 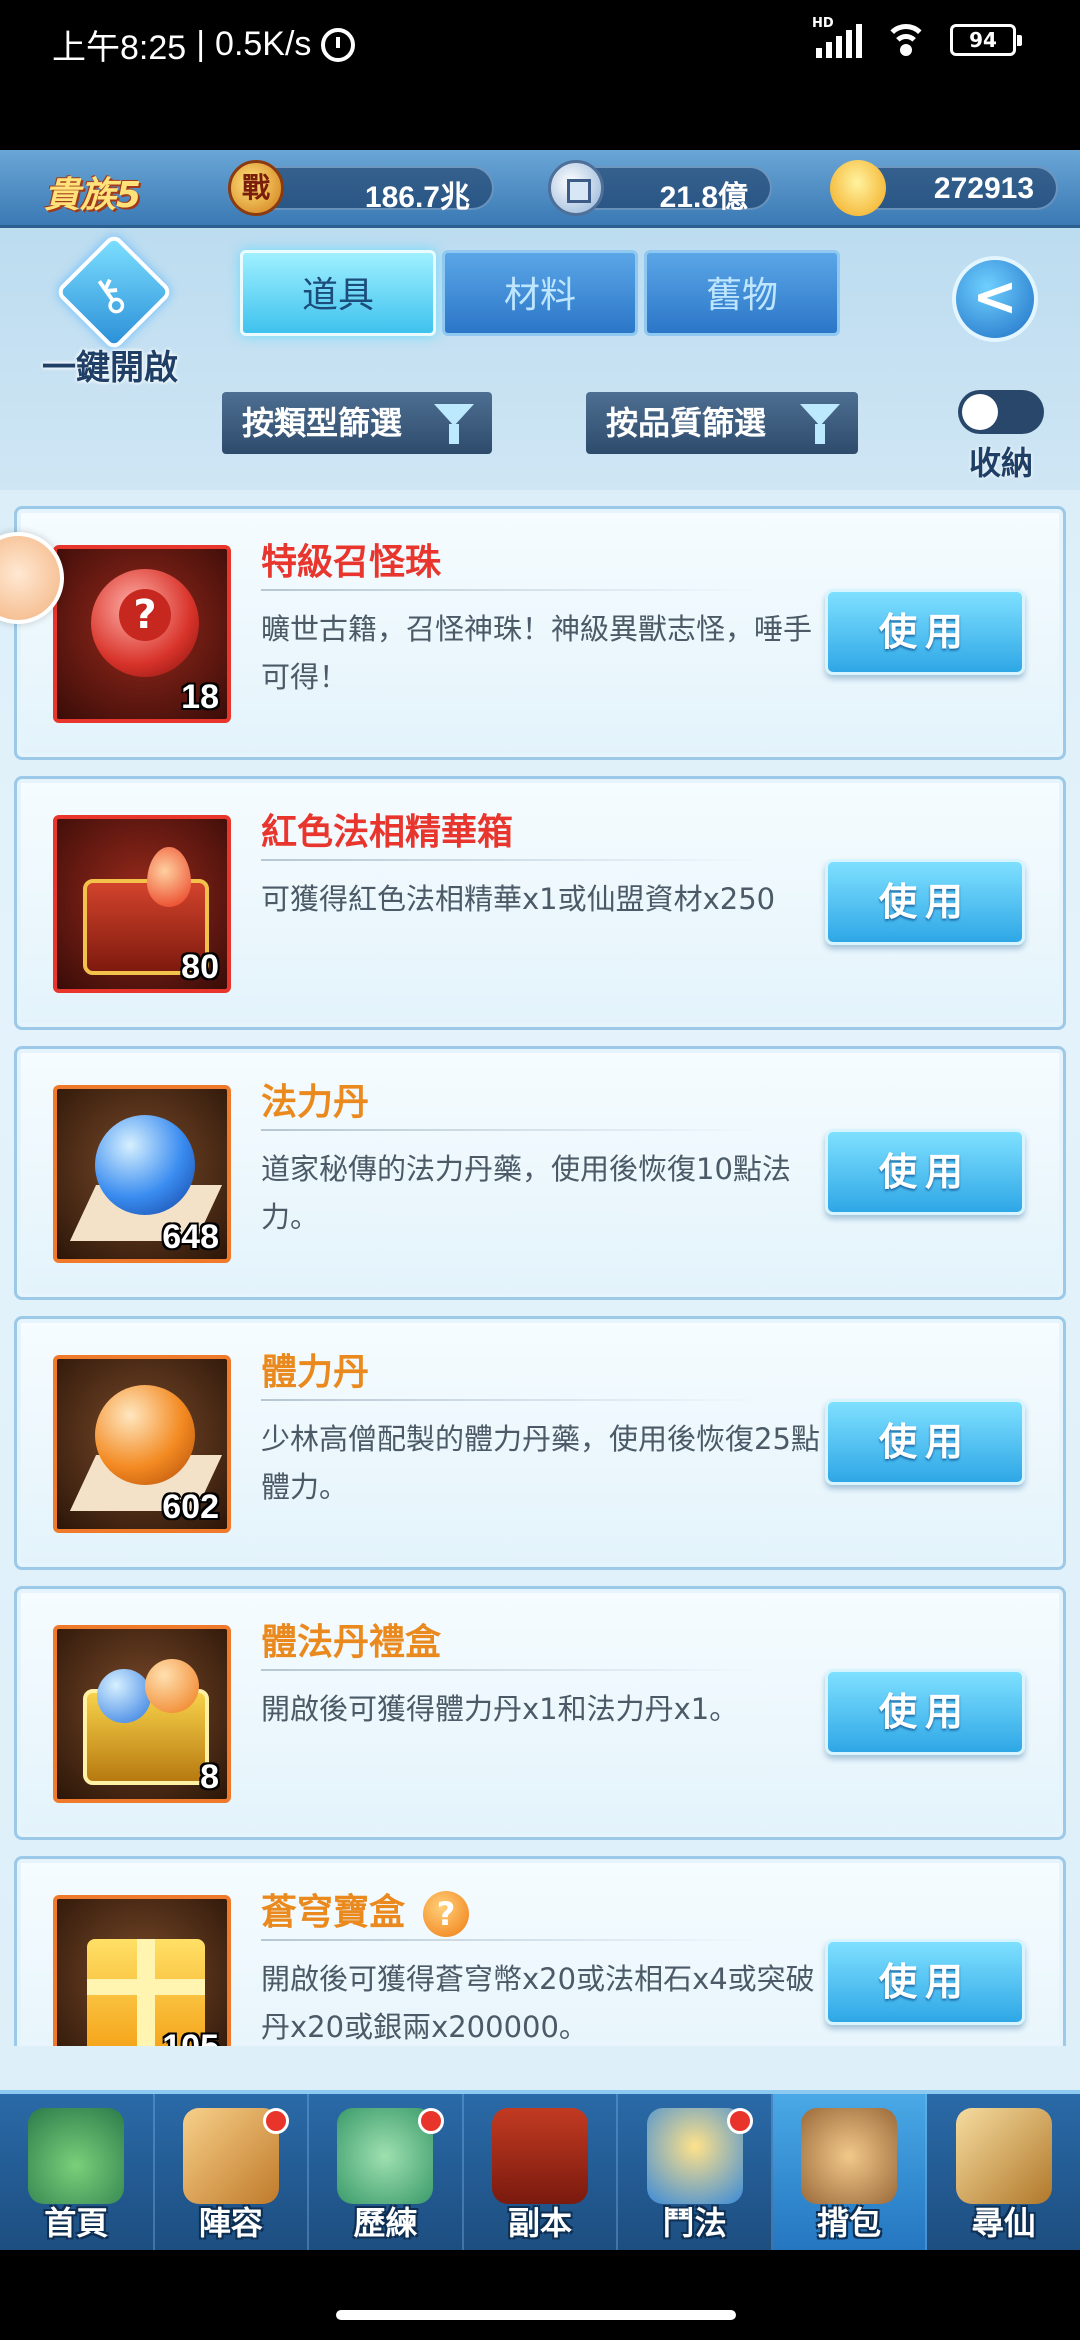 I want to click on item-description: 可獲得紅色法相精華x1或仙盟資材x250, so click(x=518, y=899).